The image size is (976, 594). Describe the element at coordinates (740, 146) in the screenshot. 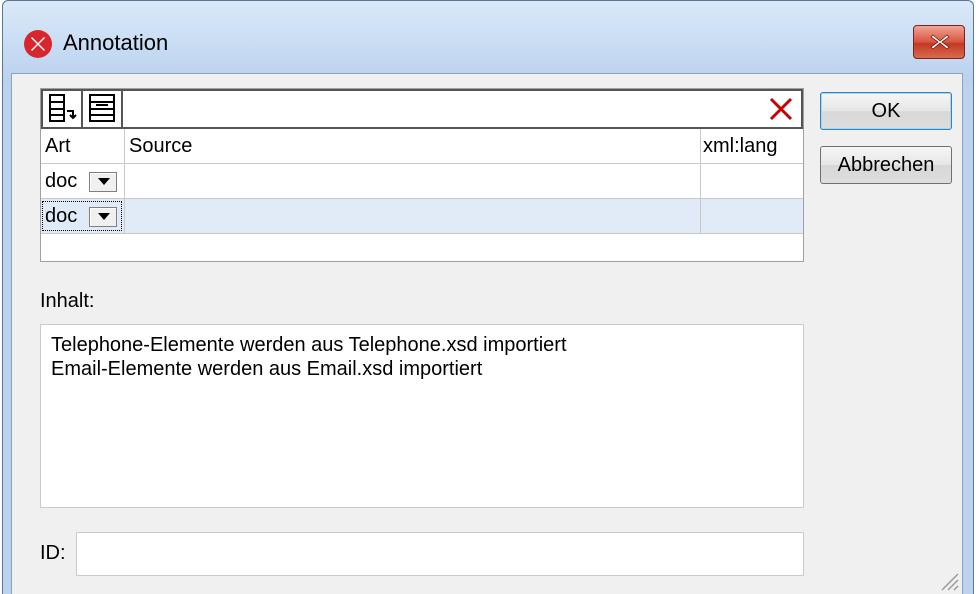

I see `column-header-xml-lang: xml:lang` at that location.